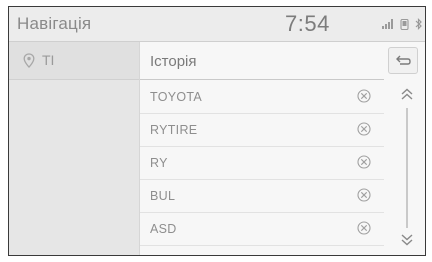 The width and height of the screenshot is (432, 262). Describe the element at coordinates (74, 61) in the screenshot. I see `sidebar-item-ti: TI` at that location.